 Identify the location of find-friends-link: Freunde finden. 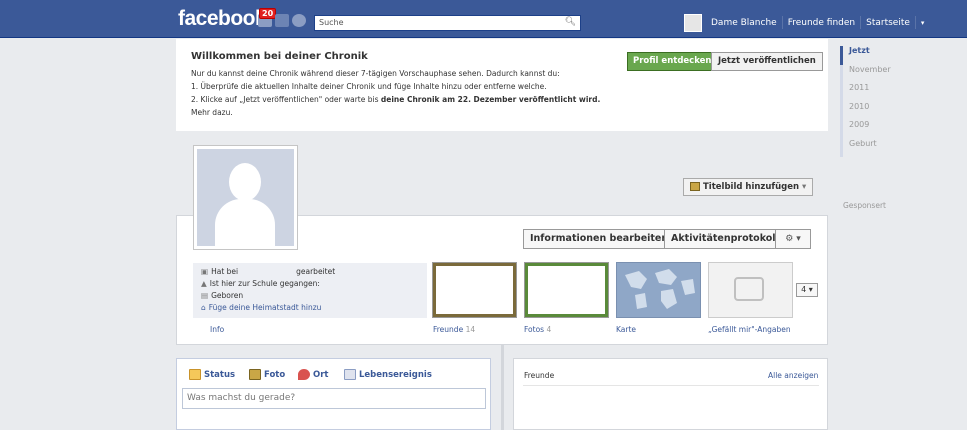
(821, 23).